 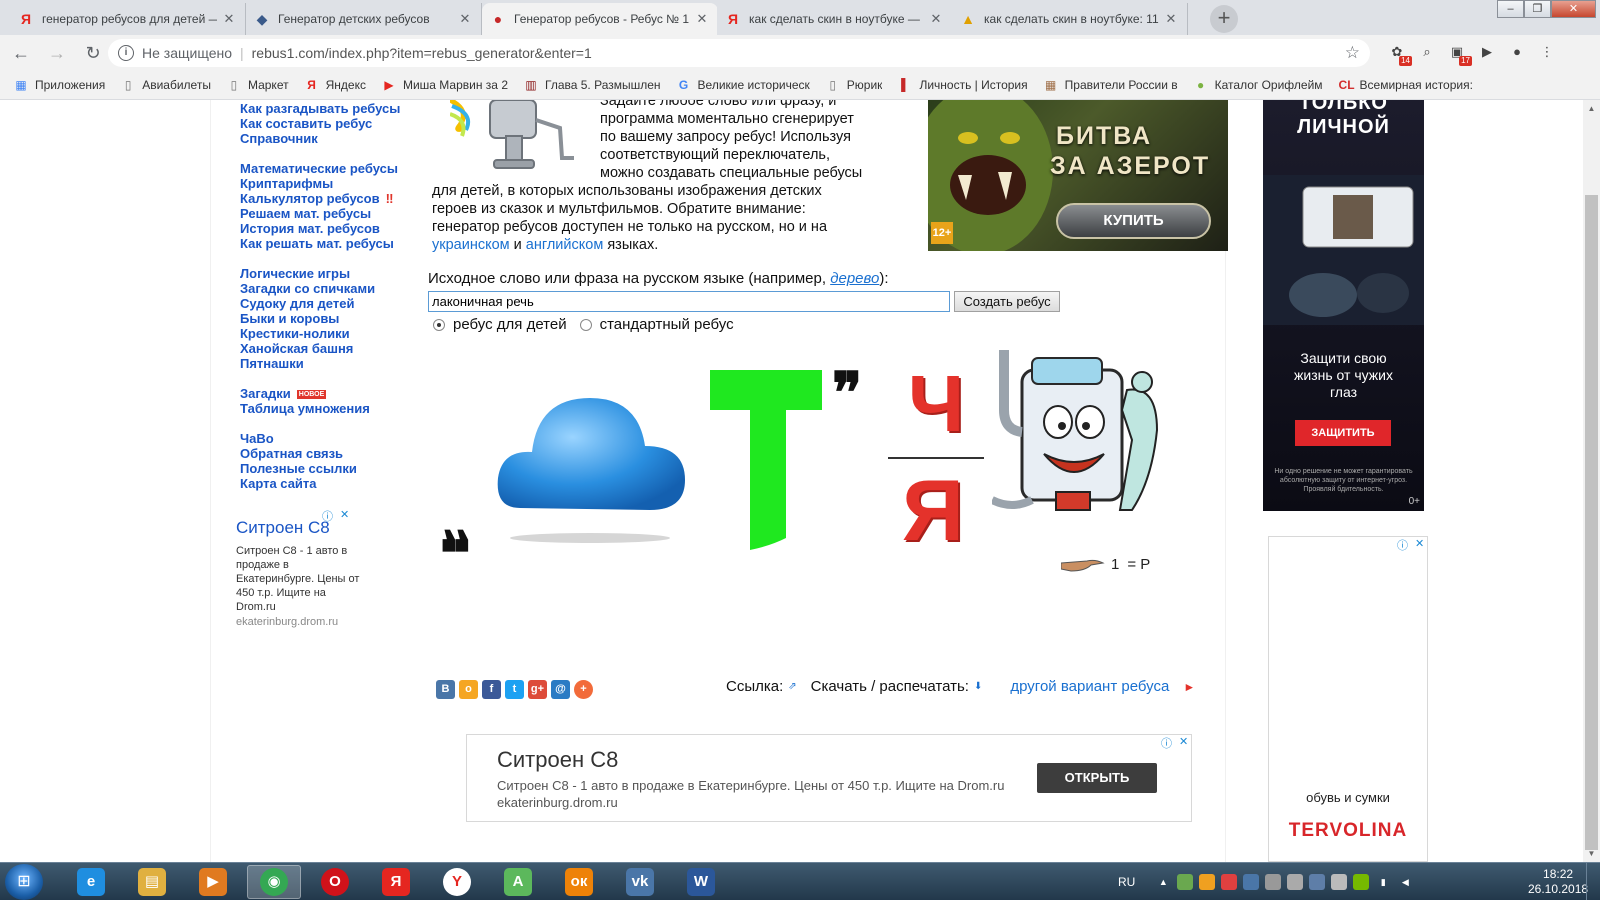 What do you see at coordinates (1126, 882) in the screenshot?
I see `language-indicator: RU` at bounding box center [1126, 882].